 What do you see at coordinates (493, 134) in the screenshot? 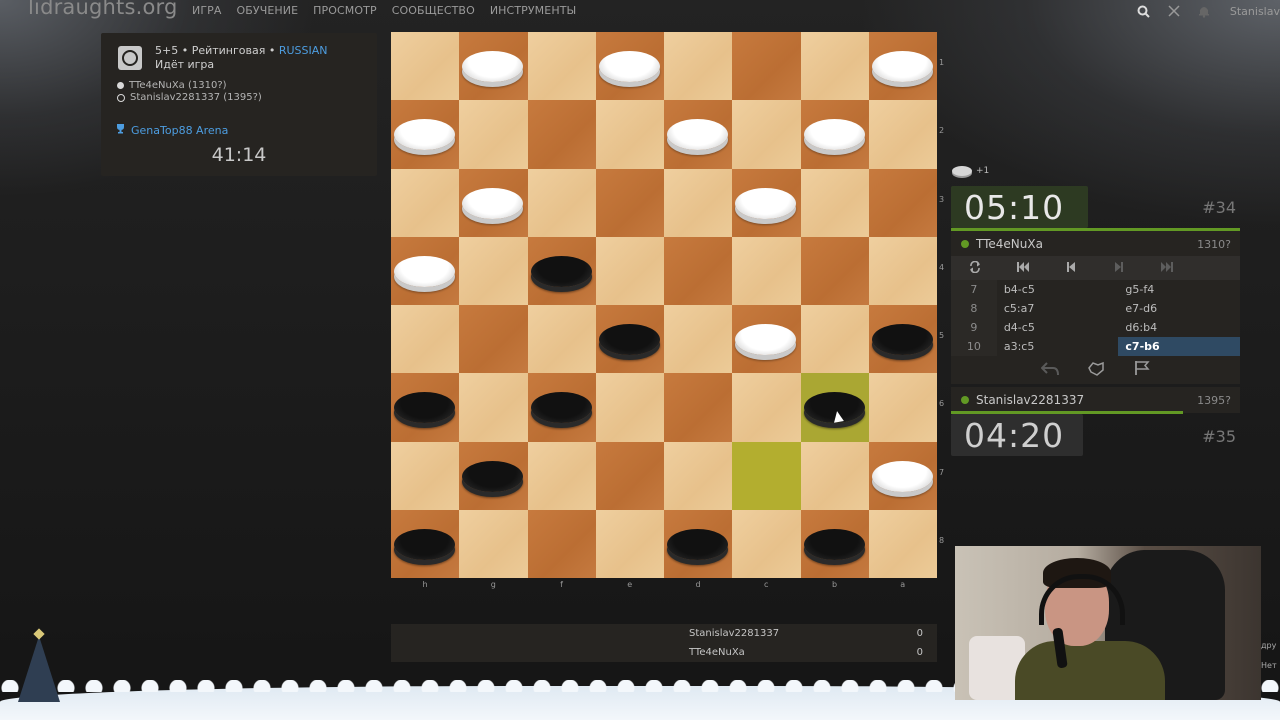
I see `board-square-g2` at bounding box center [493, 134].